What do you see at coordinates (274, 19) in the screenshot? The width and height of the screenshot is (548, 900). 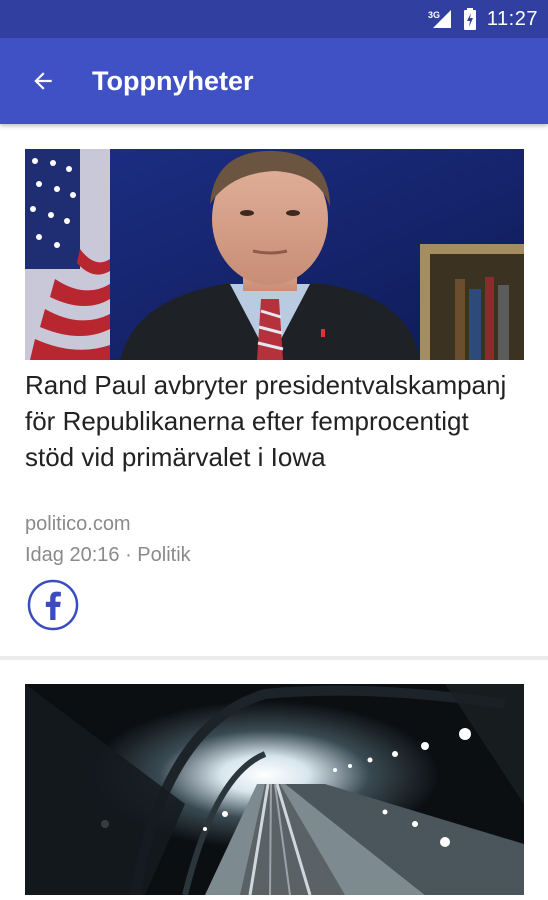 I see `status-bar: 3G 11:27` at bounding box center [274, 19].